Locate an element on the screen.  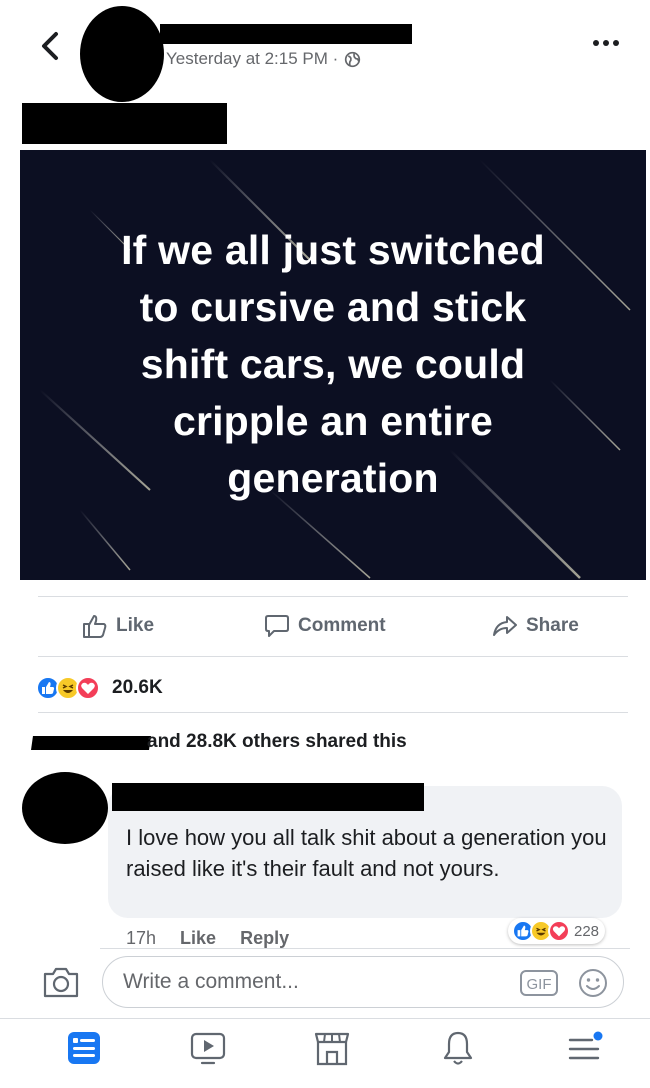
comment-meta: 17h Like Reply is located at coordinates (207, 938).